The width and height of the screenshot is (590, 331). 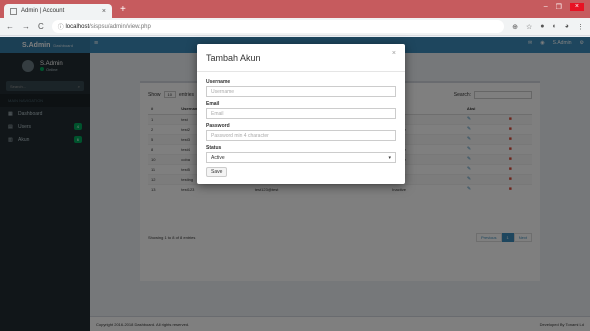 I want to click on tab-title: Admin | Account, so click(x=43, y=11).